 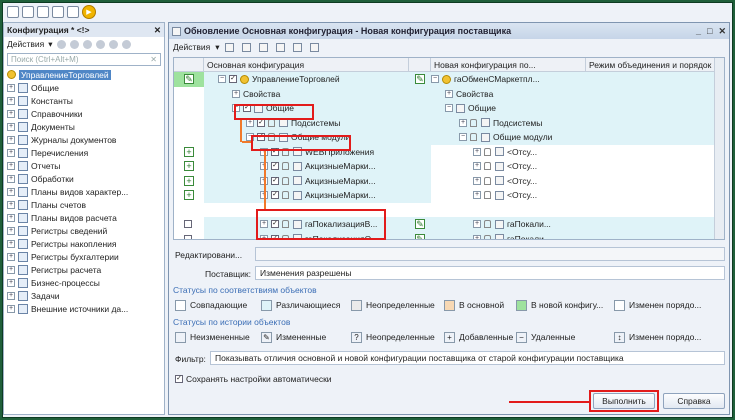 What do you see at coordinates (709, 31) in the screenshot?
I see `maximize-icon: □` at bounding box center [709, 31].